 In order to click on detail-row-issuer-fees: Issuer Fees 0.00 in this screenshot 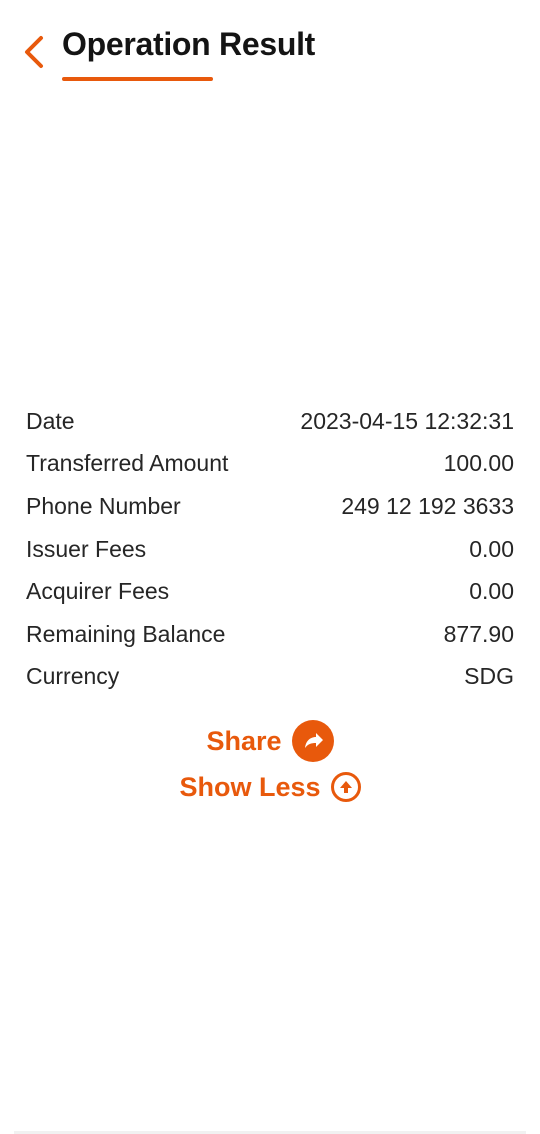, I will do `click(270, 549)`.